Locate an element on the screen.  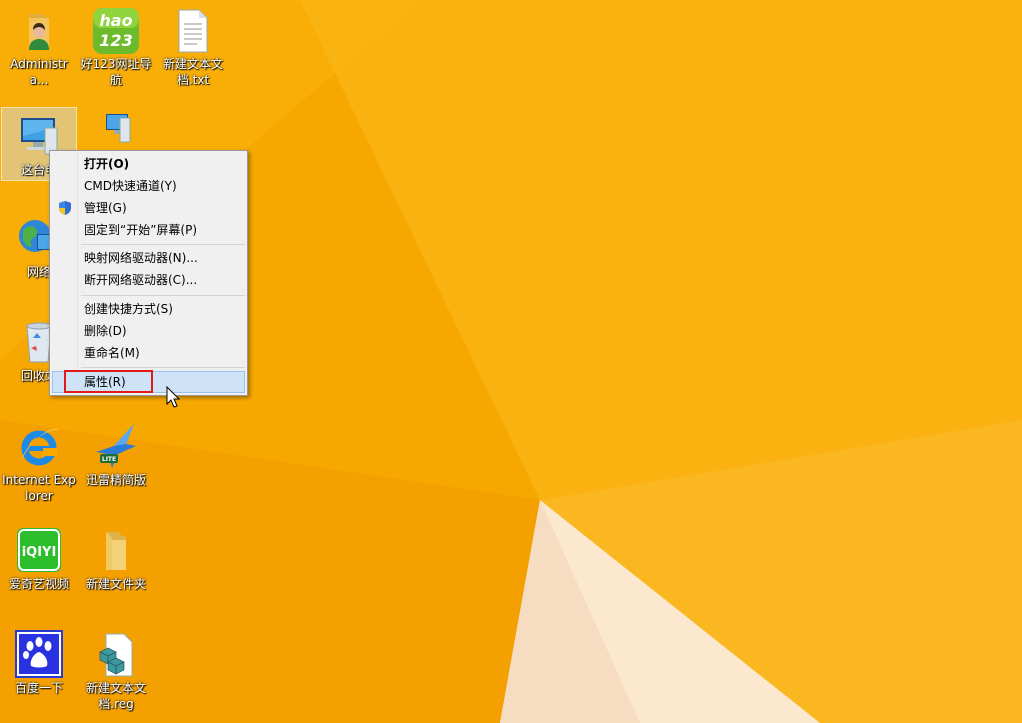
desktop-icon-new-folder: 新建文件夹 is located at coordinates (116, 557).